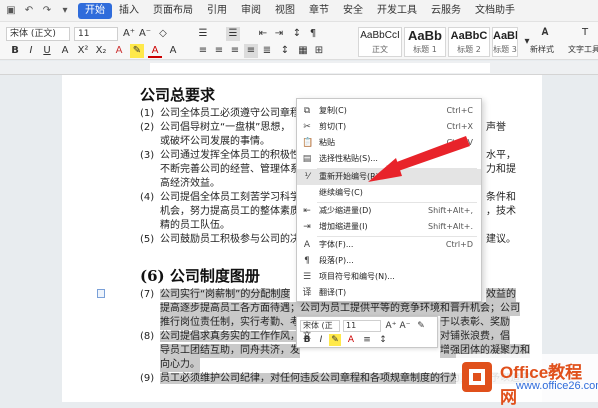  I want to click on right-margin-area, so click(570, 238).